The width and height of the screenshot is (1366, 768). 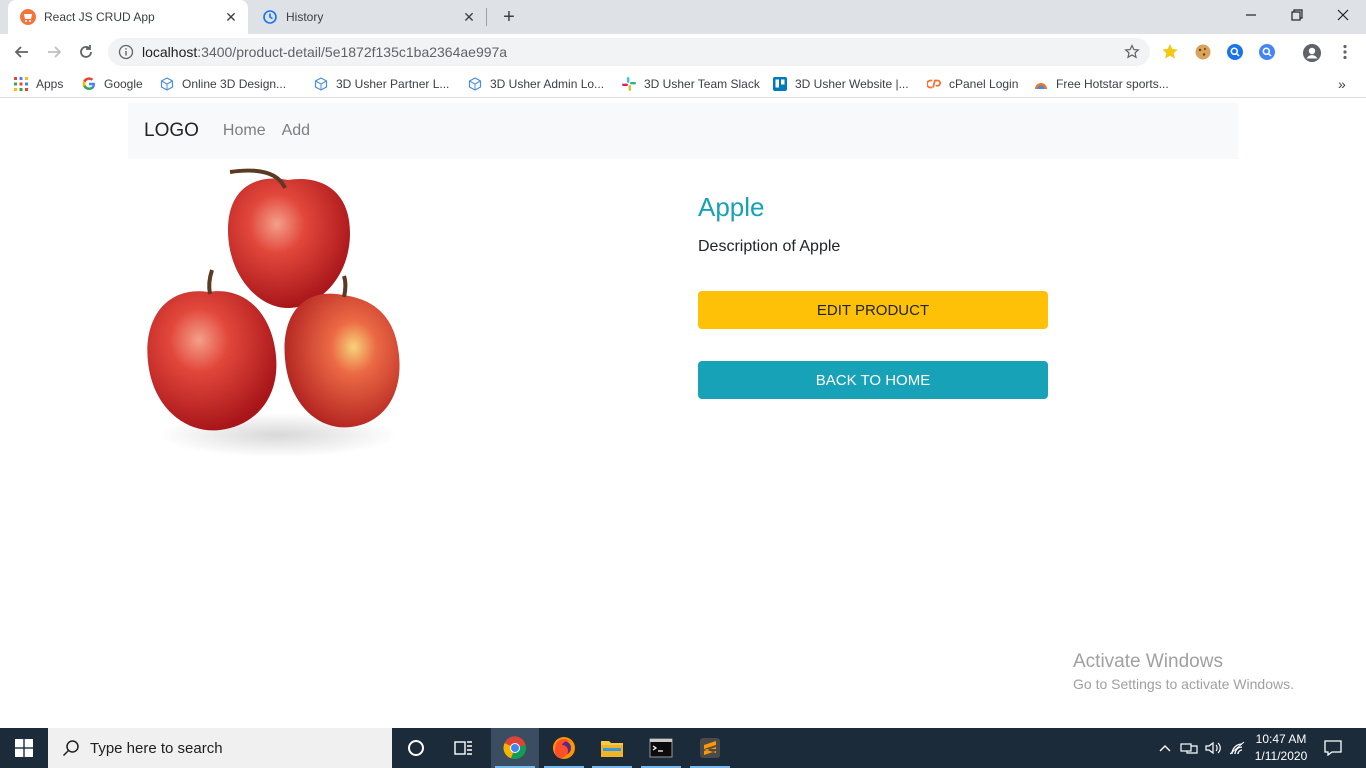 What do you see at coordinates (89, 84) in the screenshot?
I see `google-icon` at bounding box center [89, 84].